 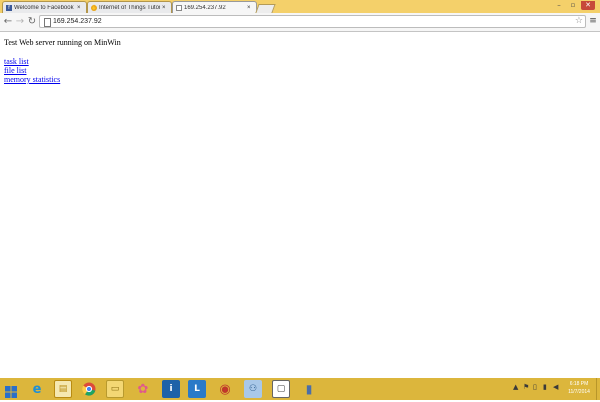 I want to click on ie-icon: e, so click(x=37, y=389).